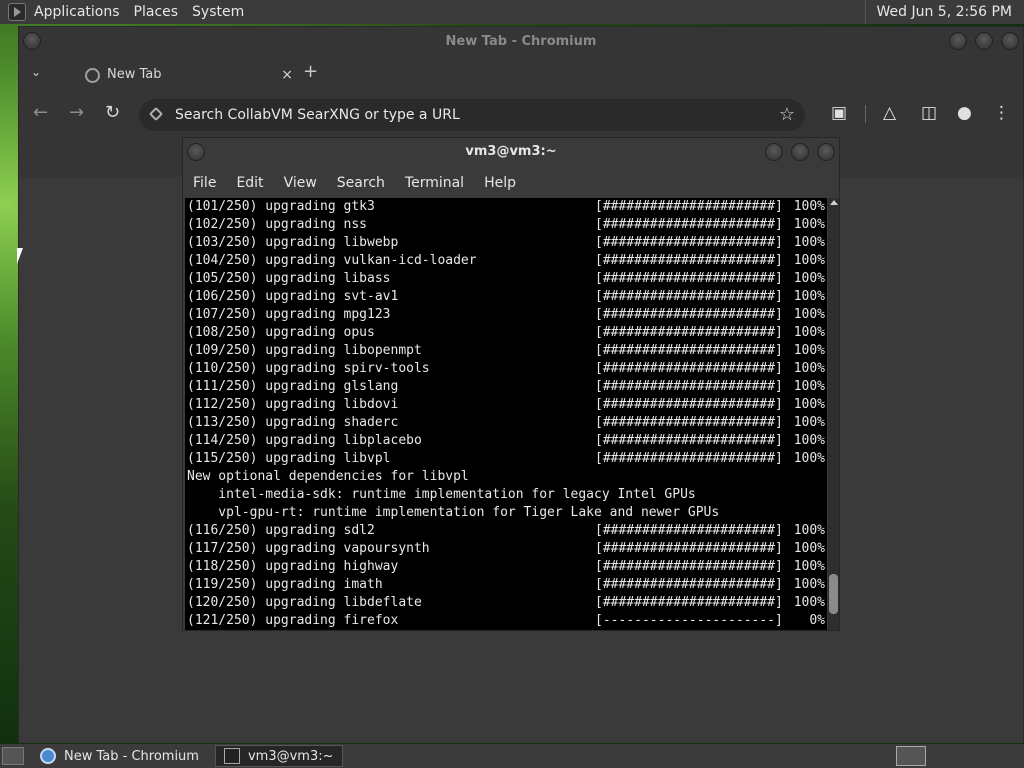 This screenshot has width=1024, height=768. What do you see at coordinates (984, 41) in the screenshot?
I see `maximize-button` at bounding box center [984, 41].